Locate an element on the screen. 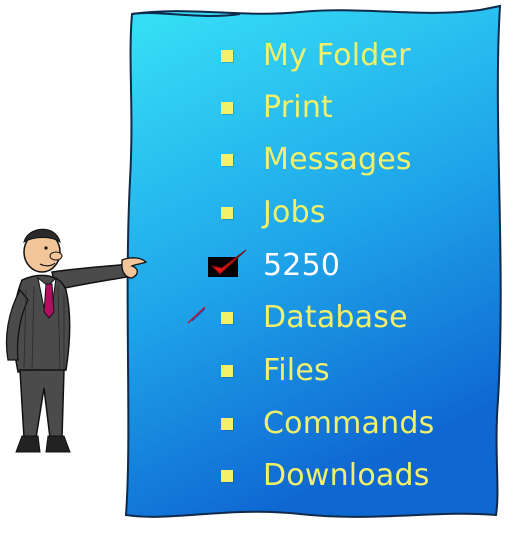  menu-item-label: Files is located at coordinates (296, 370).